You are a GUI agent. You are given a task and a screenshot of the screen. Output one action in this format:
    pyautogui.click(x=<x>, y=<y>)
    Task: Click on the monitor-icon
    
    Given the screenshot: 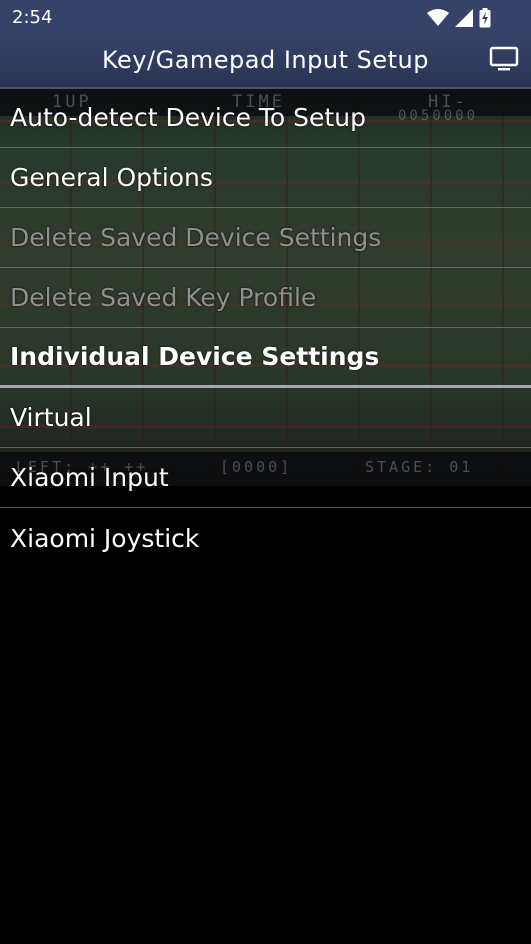 What is the action you would take?
    pyautogui.click(x=504, y=61)
    